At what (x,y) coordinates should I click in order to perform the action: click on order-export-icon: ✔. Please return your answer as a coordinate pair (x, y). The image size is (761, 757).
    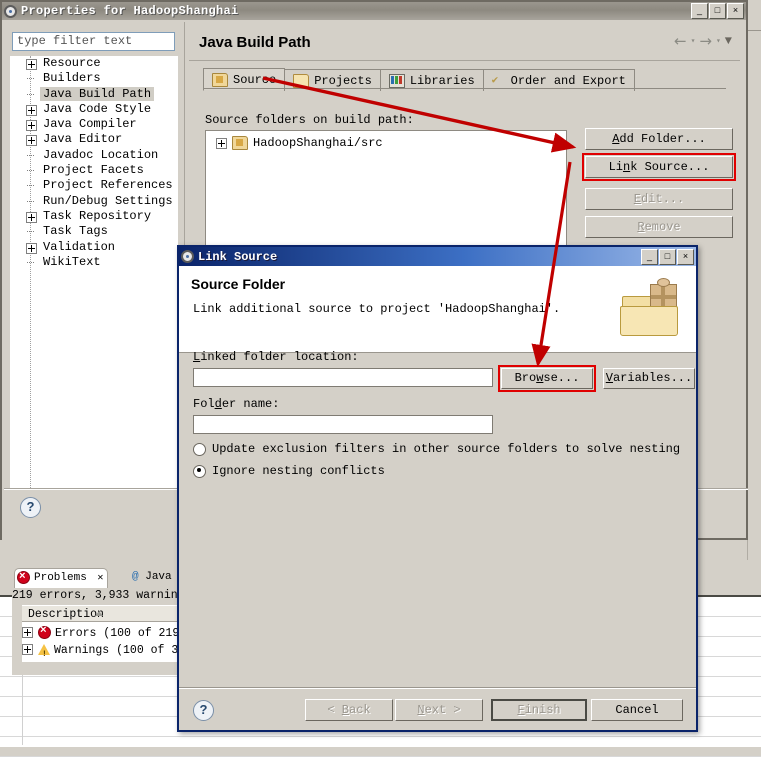
    Looking at the image, I should click on (495, 80).